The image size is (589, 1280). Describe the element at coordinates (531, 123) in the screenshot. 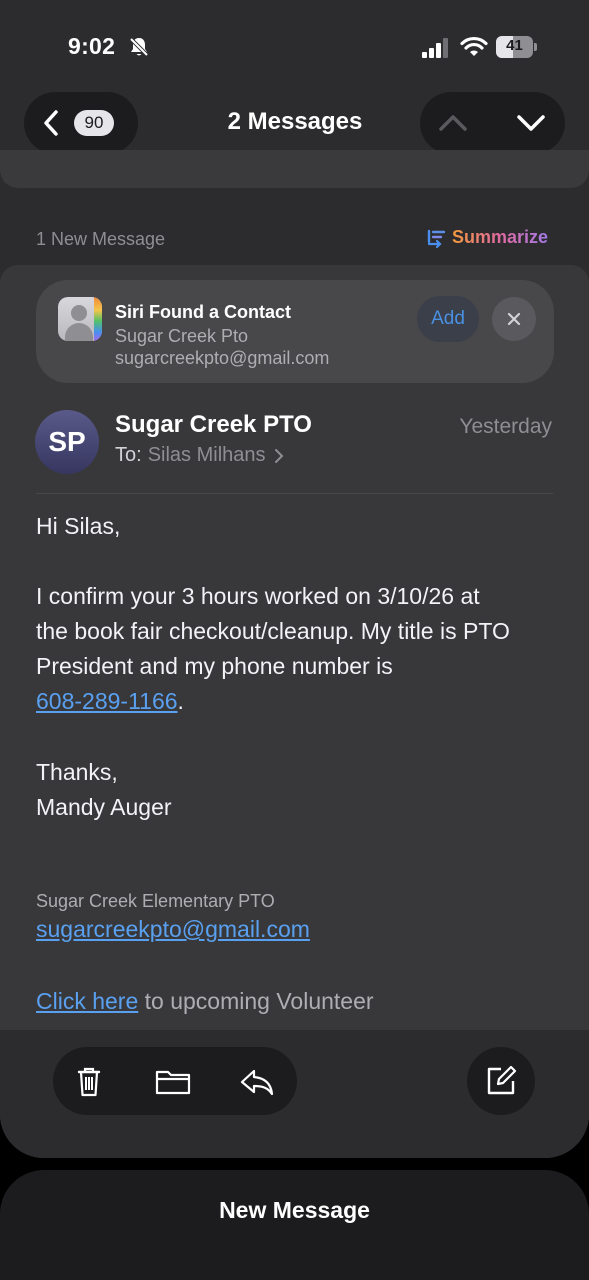

I see `chevron-down-icon` at that location.